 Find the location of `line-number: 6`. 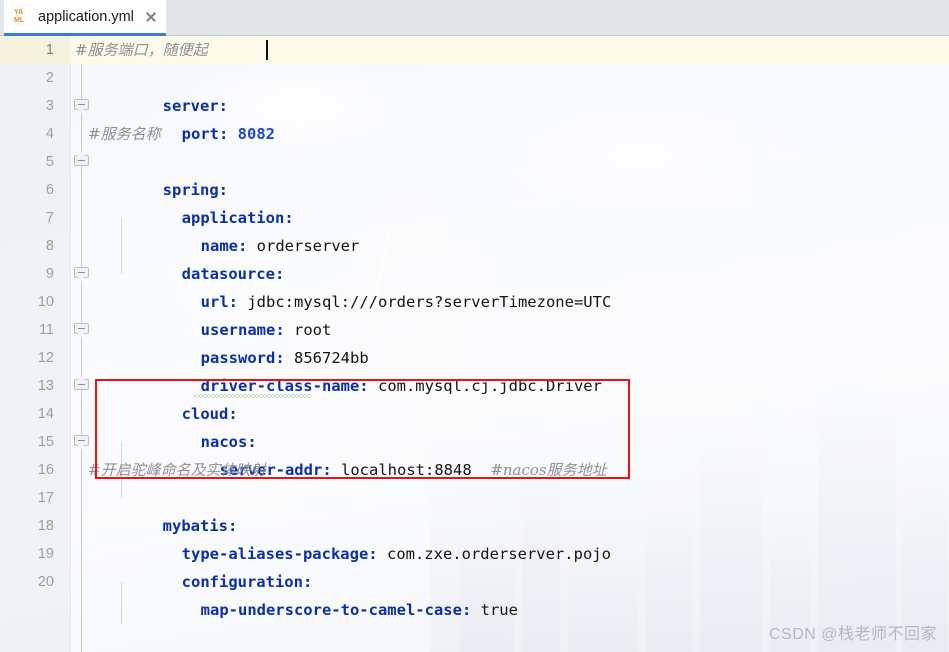

line-number: 6 is located at coordinates (49, 190).